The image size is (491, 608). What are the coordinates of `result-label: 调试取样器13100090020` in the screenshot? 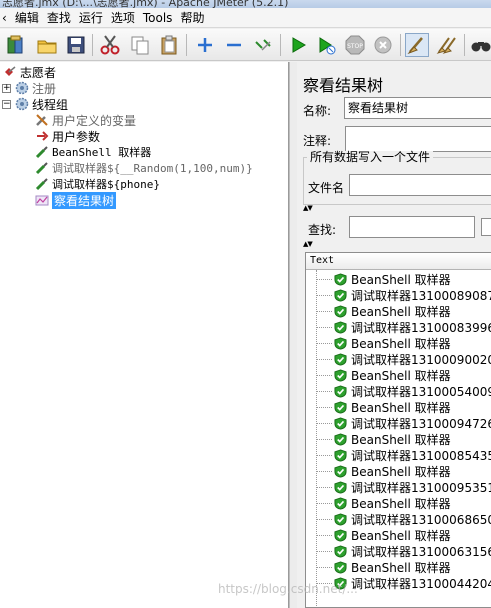 It's located at (421, 359).